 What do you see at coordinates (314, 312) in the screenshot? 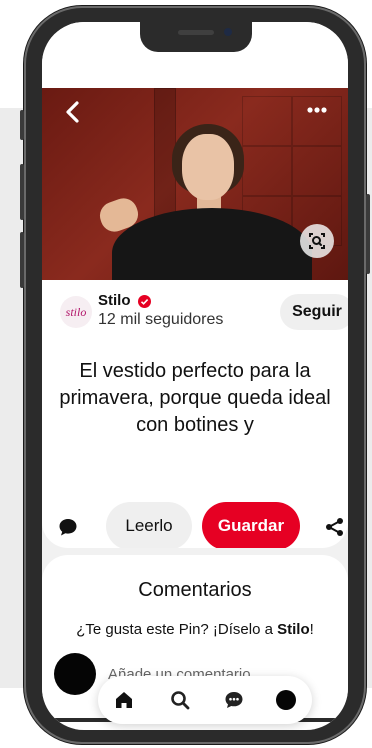
I see `follow-button: Seguir` at bounding box center [314, 312].